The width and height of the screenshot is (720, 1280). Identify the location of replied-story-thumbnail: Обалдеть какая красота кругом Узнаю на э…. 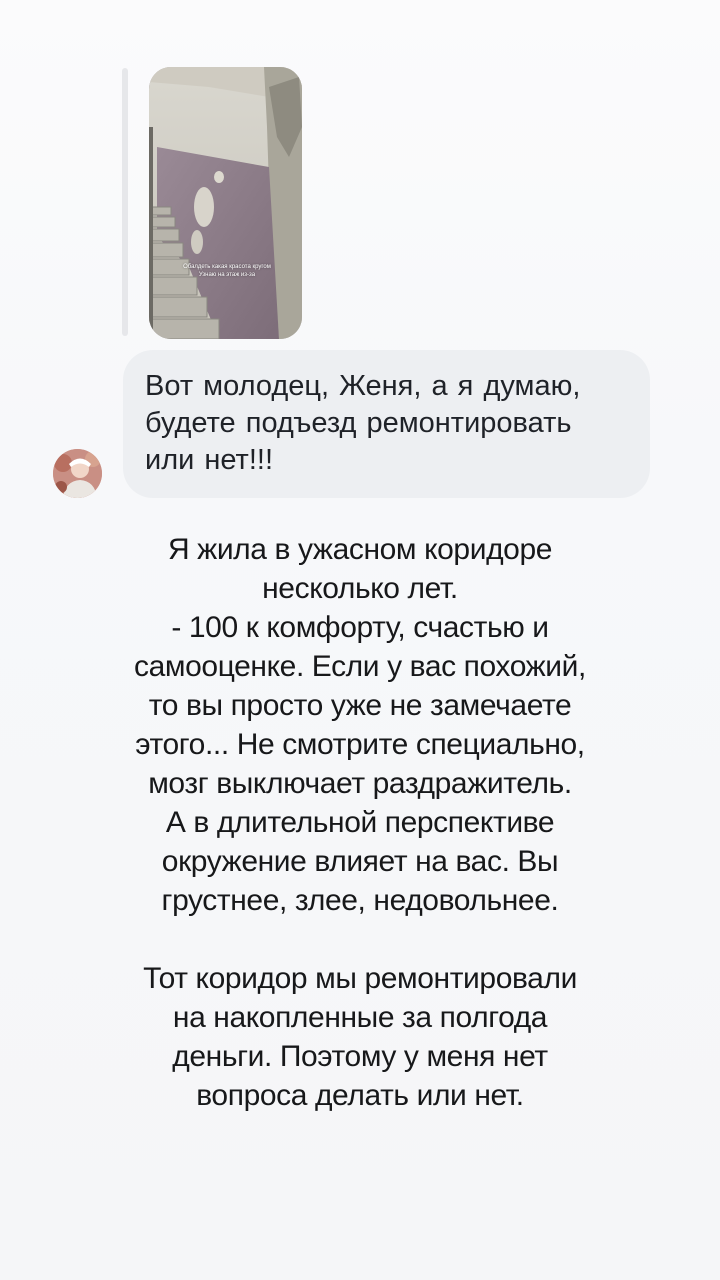
(225, 203).